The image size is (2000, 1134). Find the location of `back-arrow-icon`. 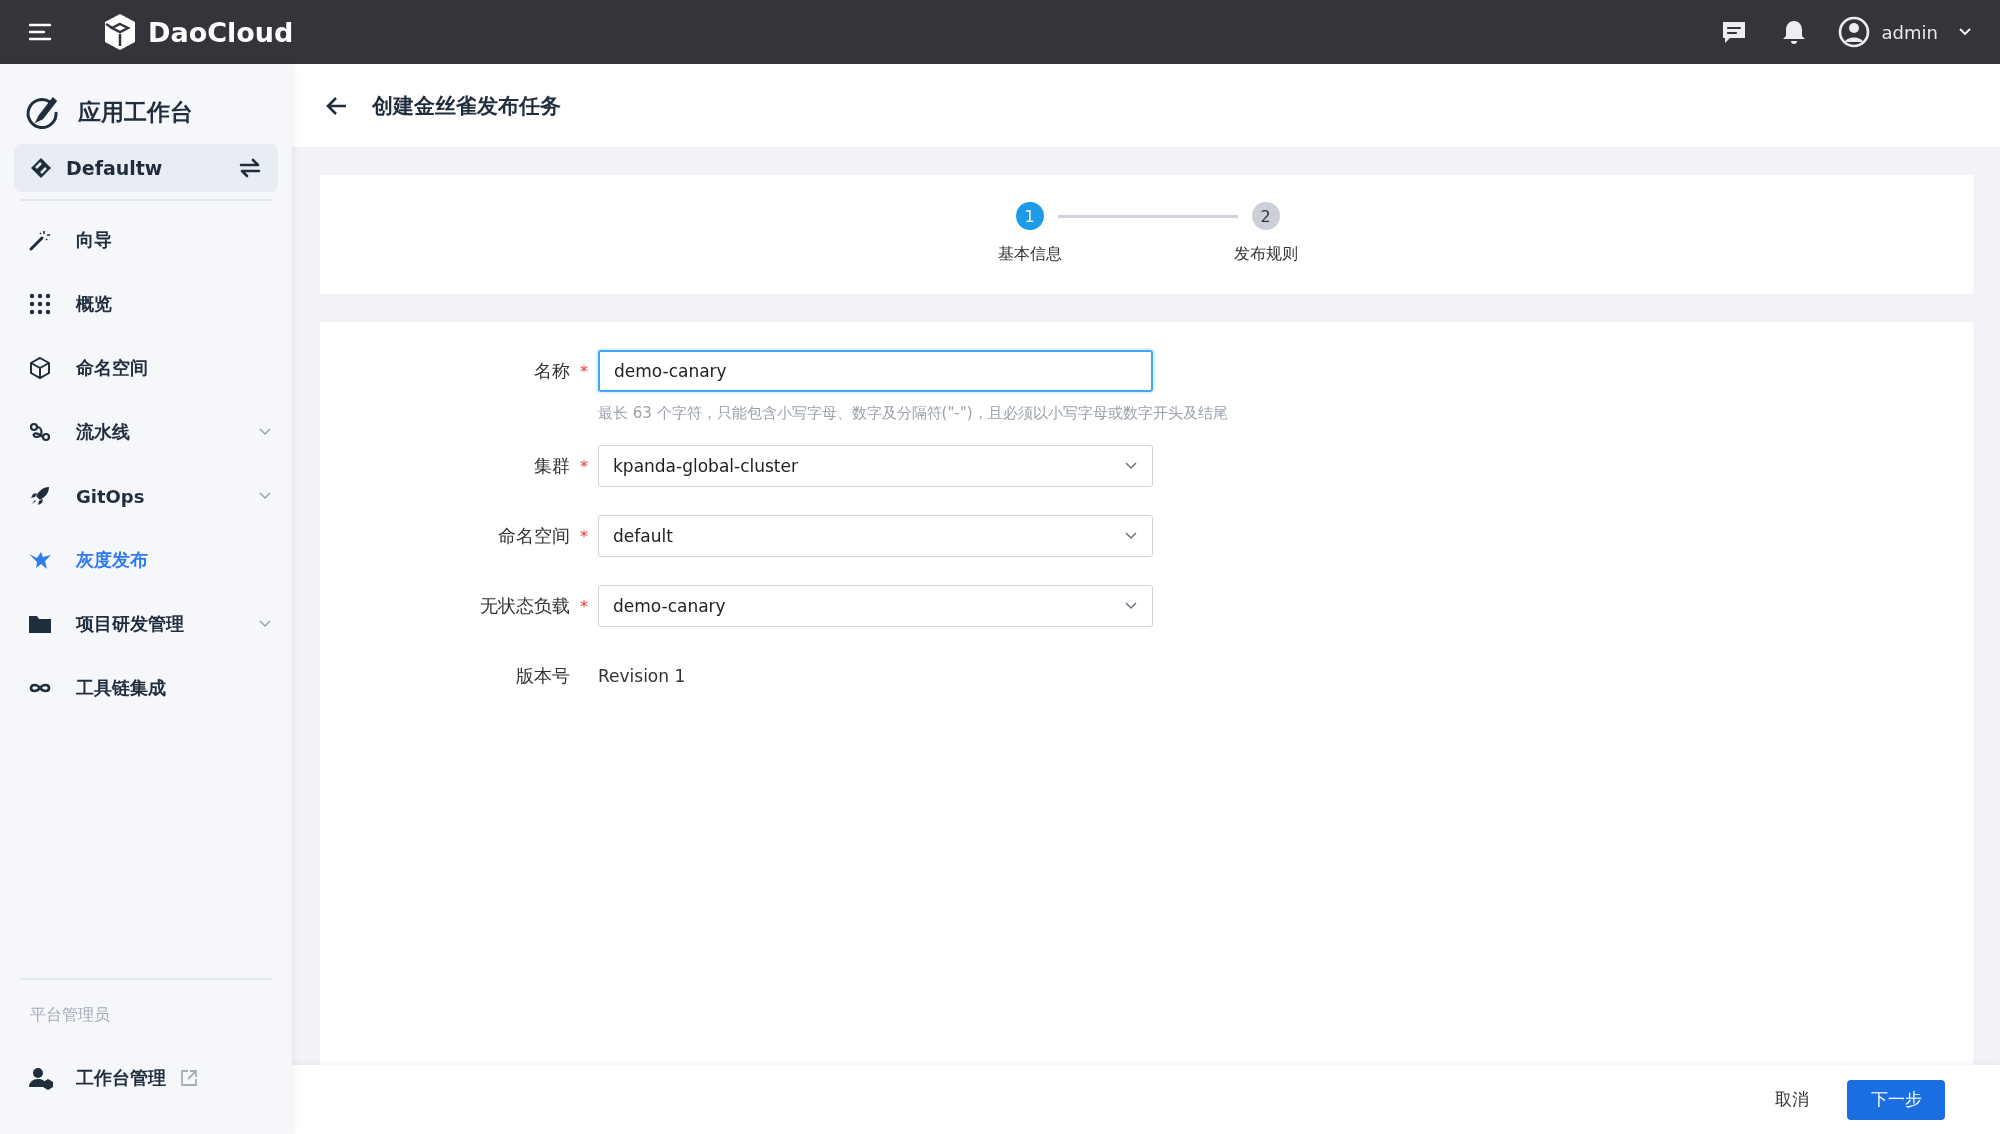

back-arrow-icon is located at coordinates (337, 105).